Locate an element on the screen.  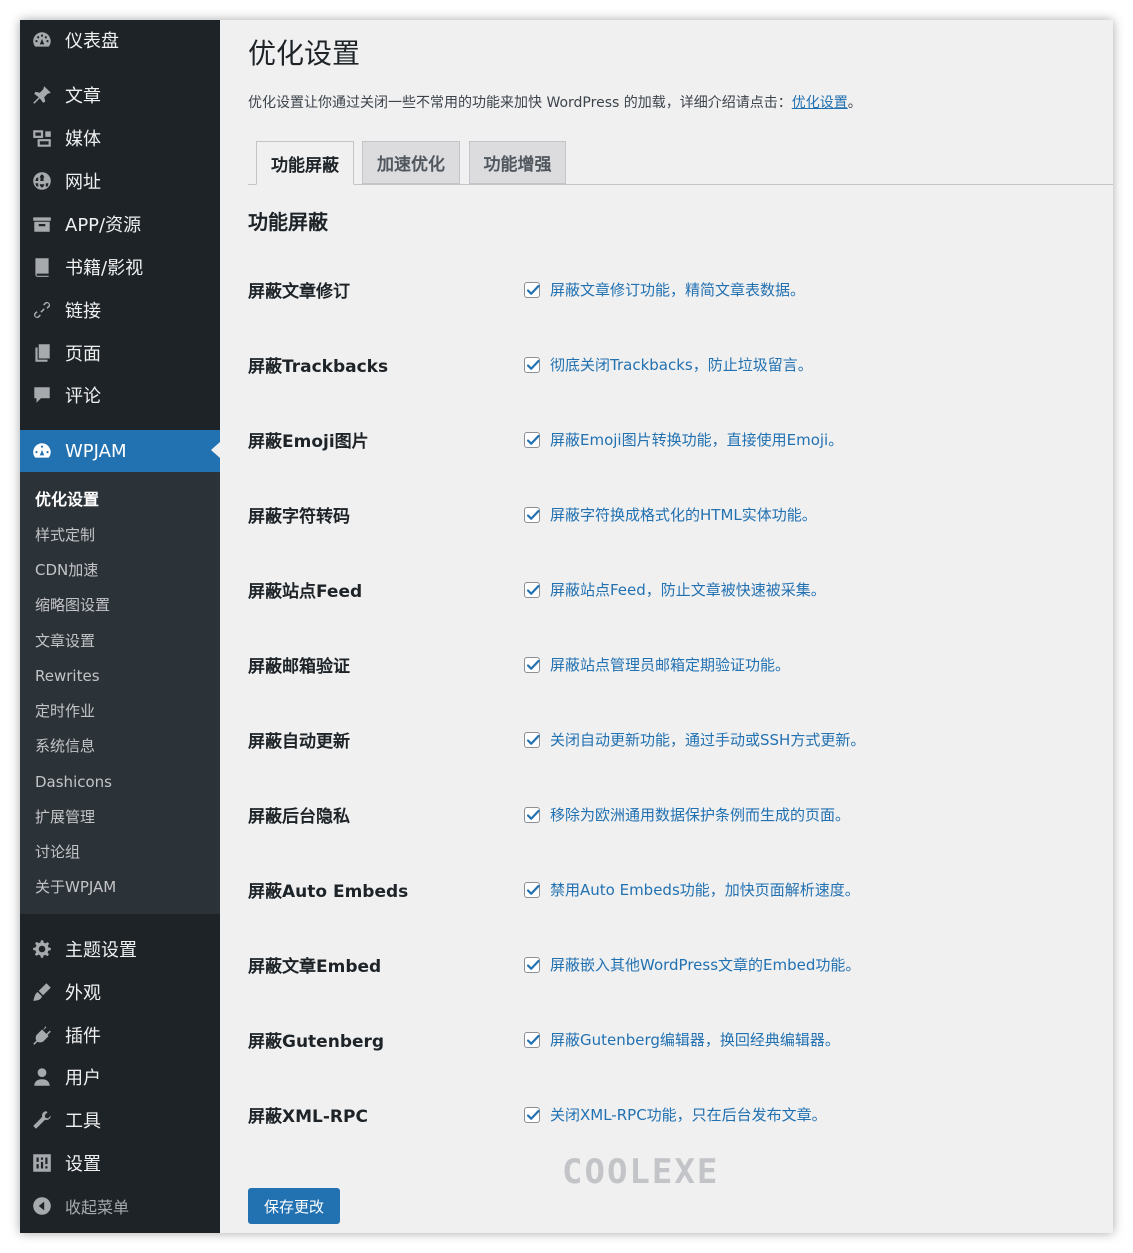
sidebar-item-pages: 页面 is located at coordinates (120, 353).